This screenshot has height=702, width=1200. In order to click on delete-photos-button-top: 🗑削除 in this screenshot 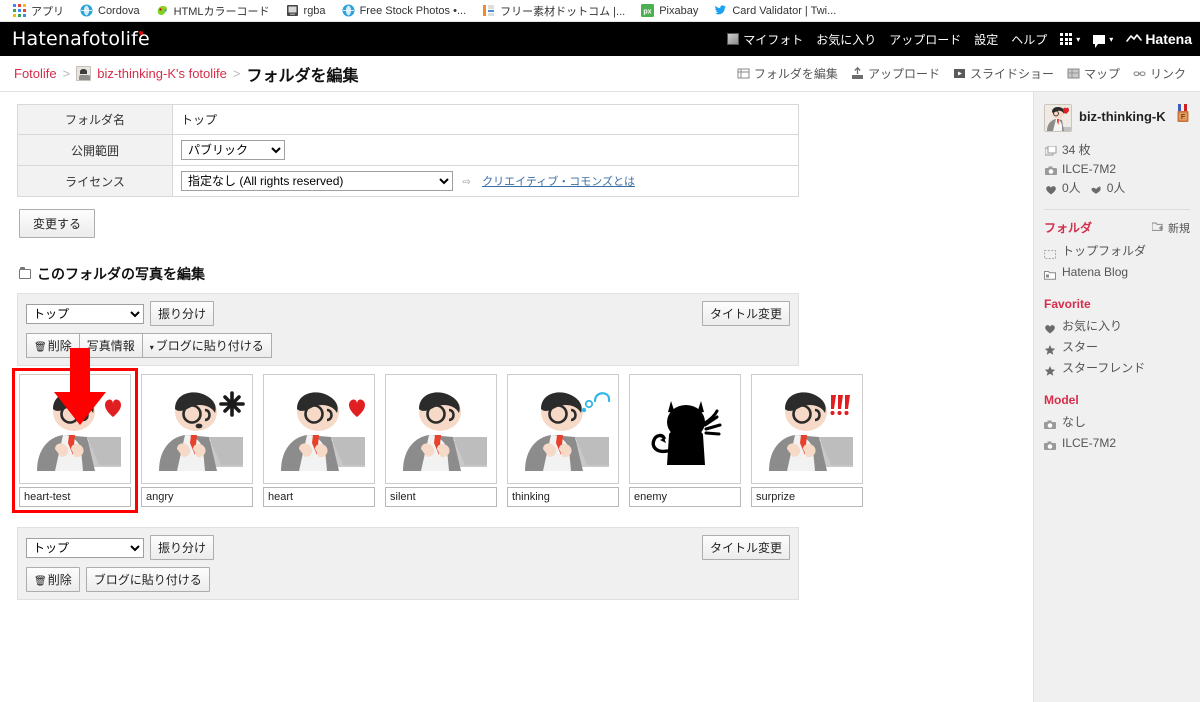, I will do `click(53, 345)`.